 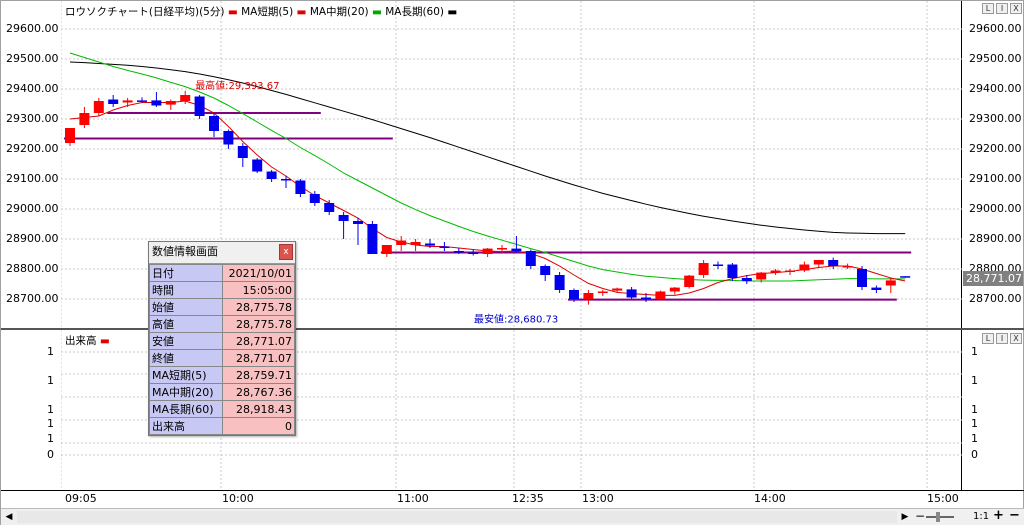 I want to click on zoom-slider, so click(x=940, y=517).